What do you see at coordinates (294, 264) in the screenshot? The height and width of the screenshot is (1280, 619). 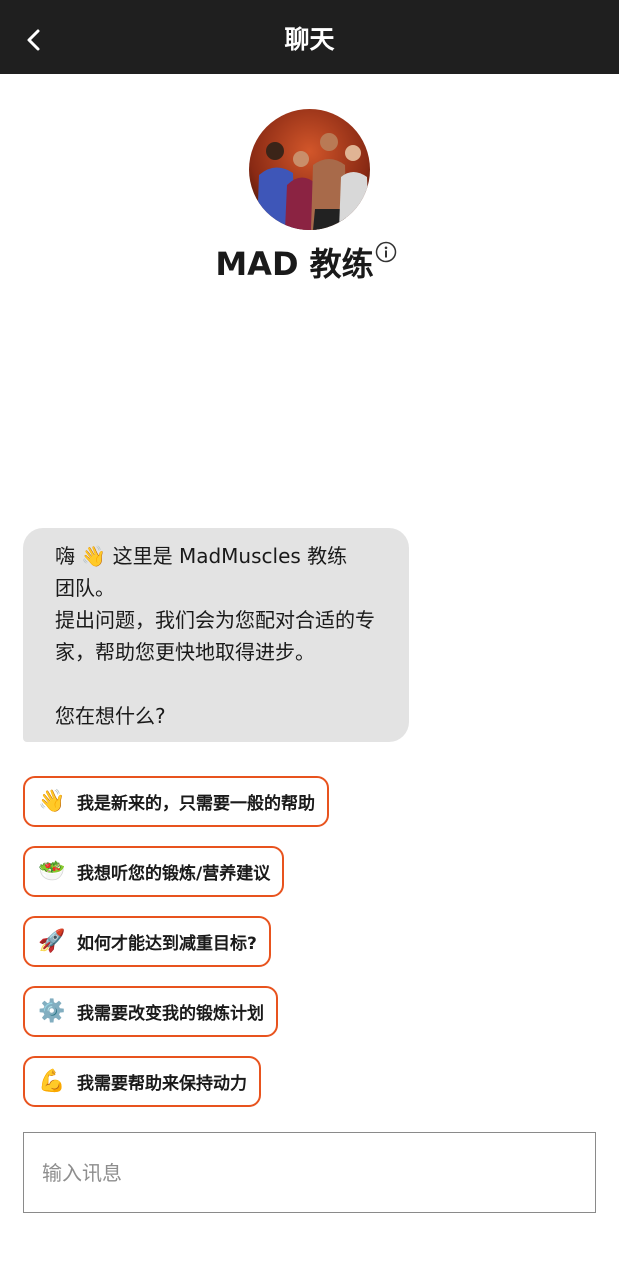 I see `coach-name: MAD 教练` at bounding box center [294, 264].